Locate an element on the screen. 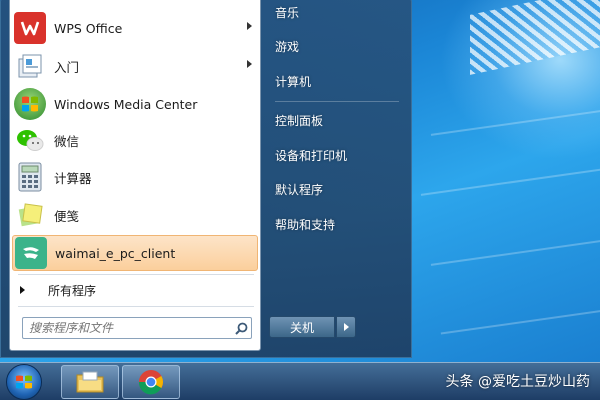 The width and height of the screenshot is (600, 400). wps-office-icon is located at coordinates (30, 28).